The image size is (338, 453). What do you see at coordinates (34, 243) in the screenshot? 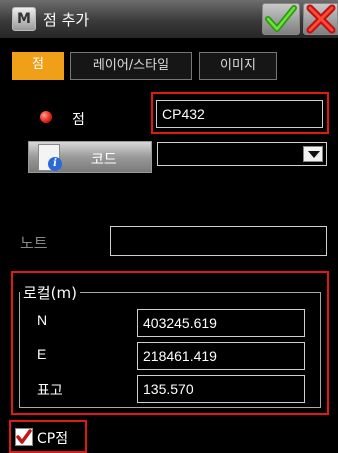
I see `note-label: 노트` at bounding box center [34, 243].